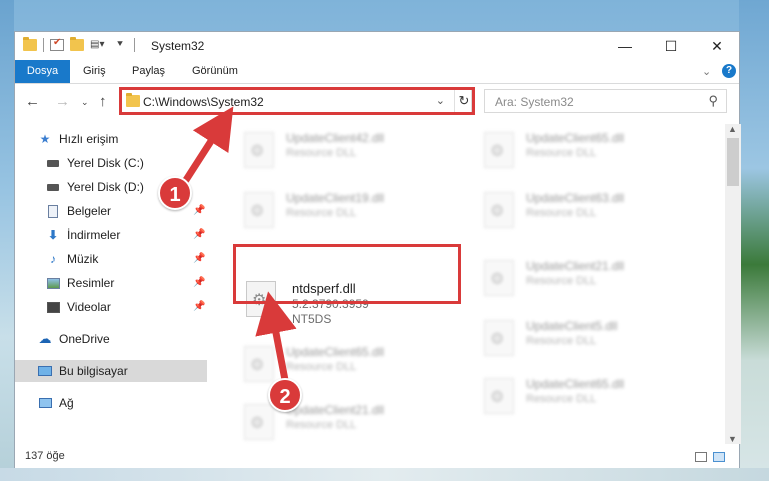 The height and width of the screenshot is (481, 769). Describe the element at coordinates (239, 245) in the screenshot. I see `annotation-arrows` at that location.